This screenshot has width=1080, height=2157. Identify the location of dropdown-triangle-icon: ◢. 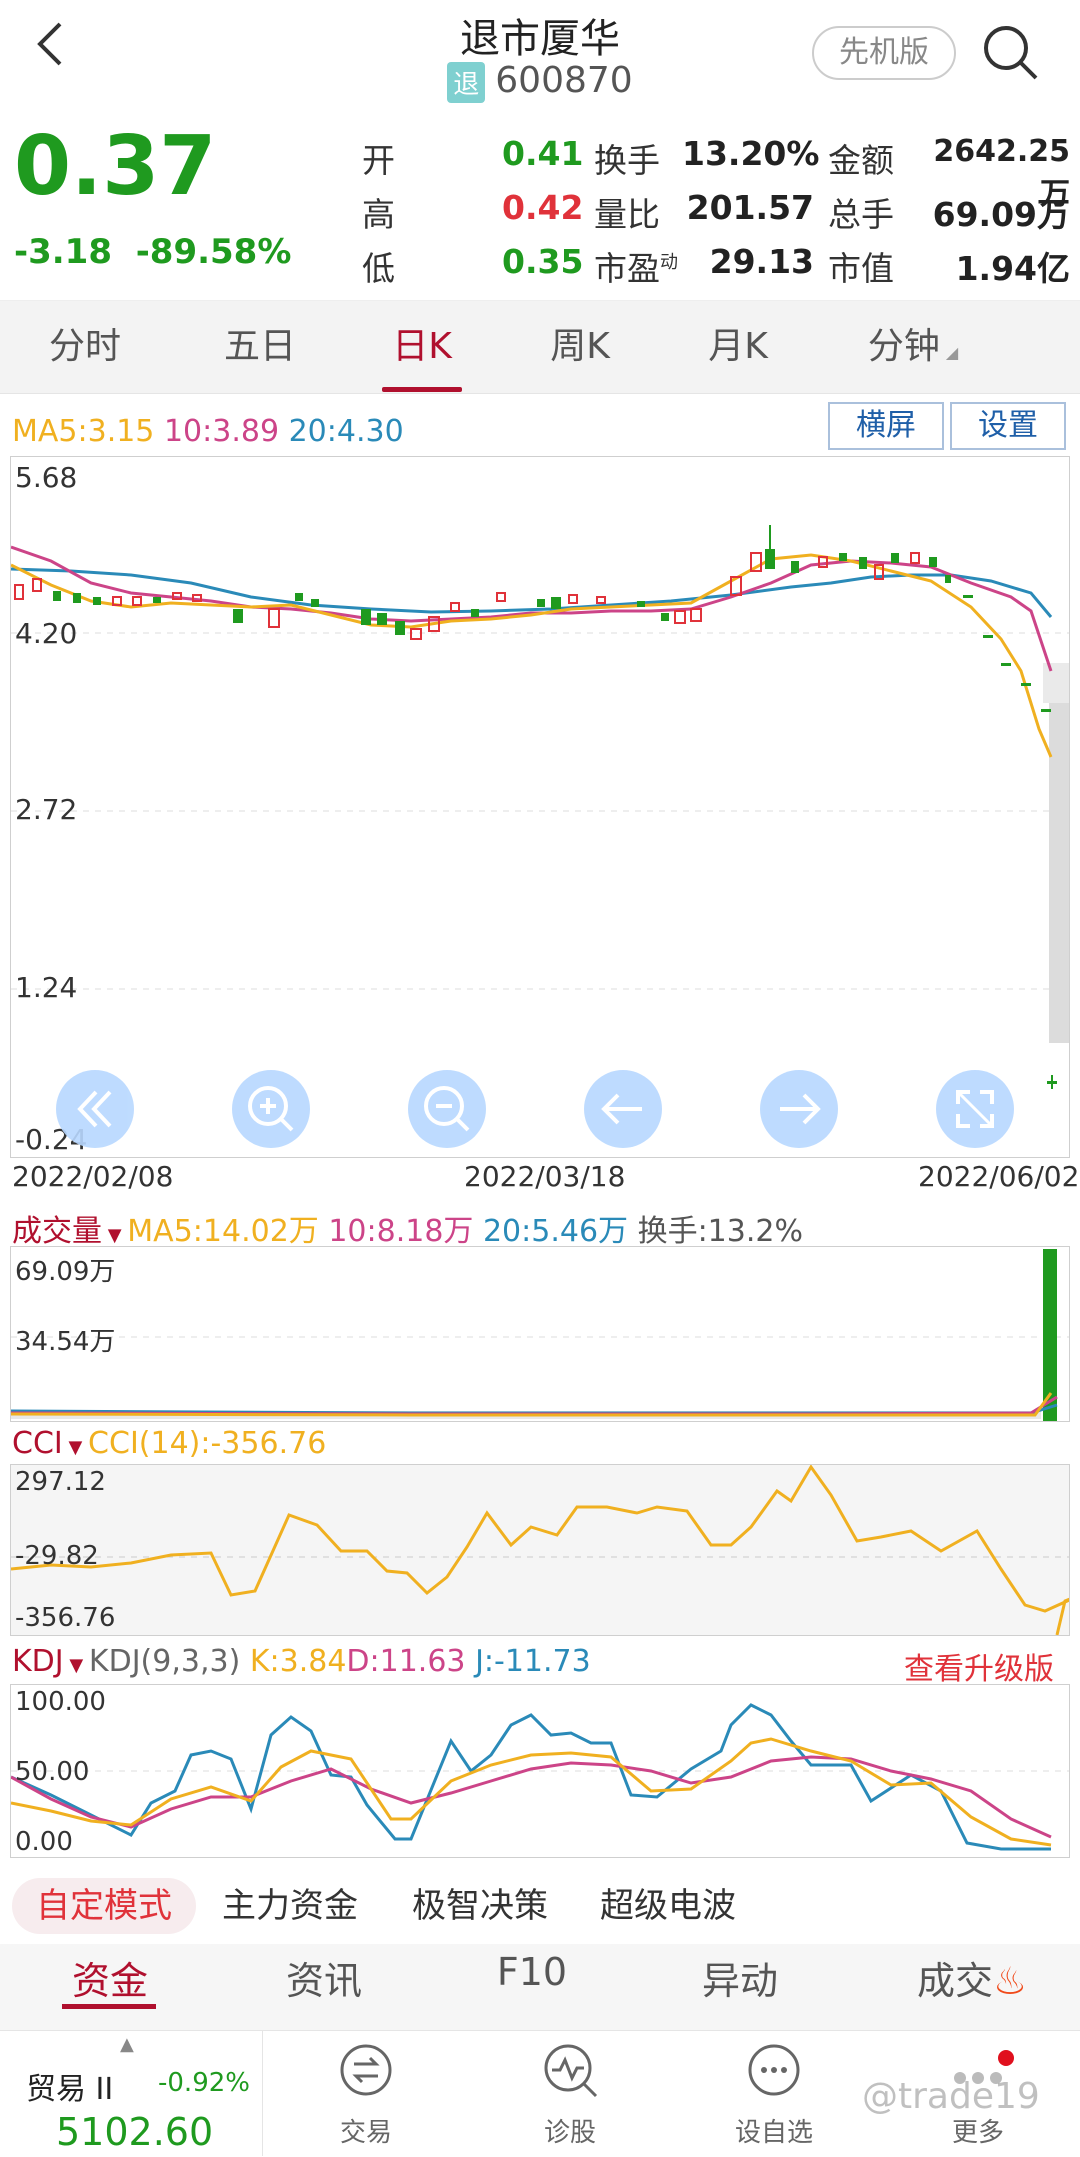
(952, 352).